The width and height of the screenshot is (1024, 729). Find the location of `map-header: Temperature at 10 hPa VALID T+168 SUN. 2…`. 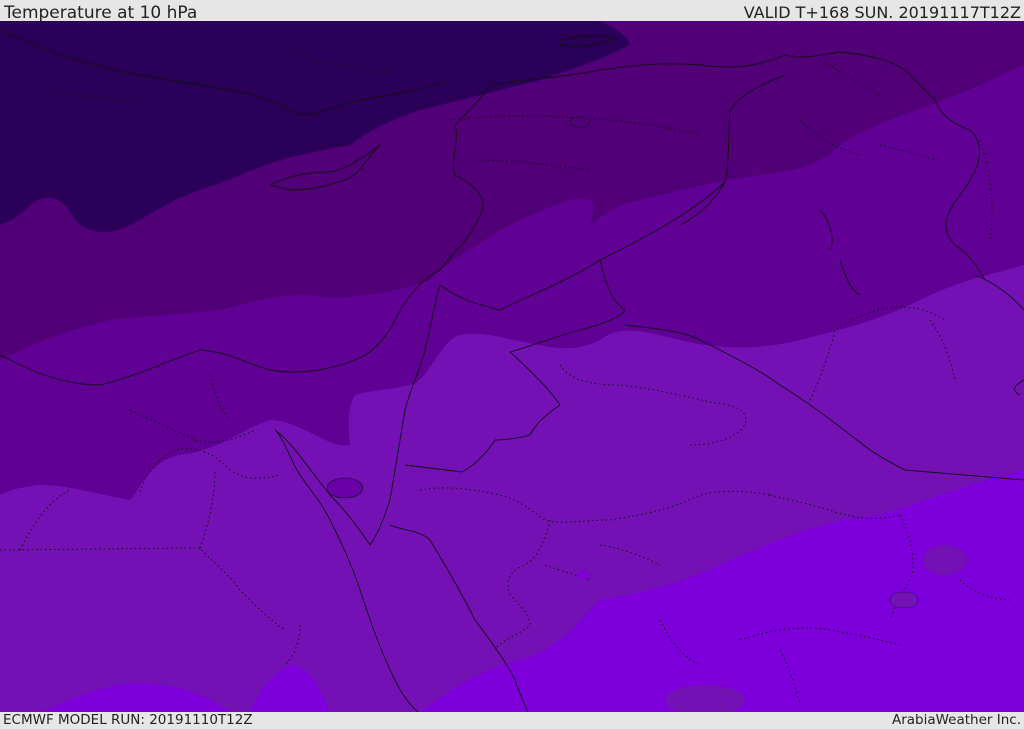

map-header: Temperature at 10 hPa VALID T+168 SUN. 2… is located at coordinates (512, 11).